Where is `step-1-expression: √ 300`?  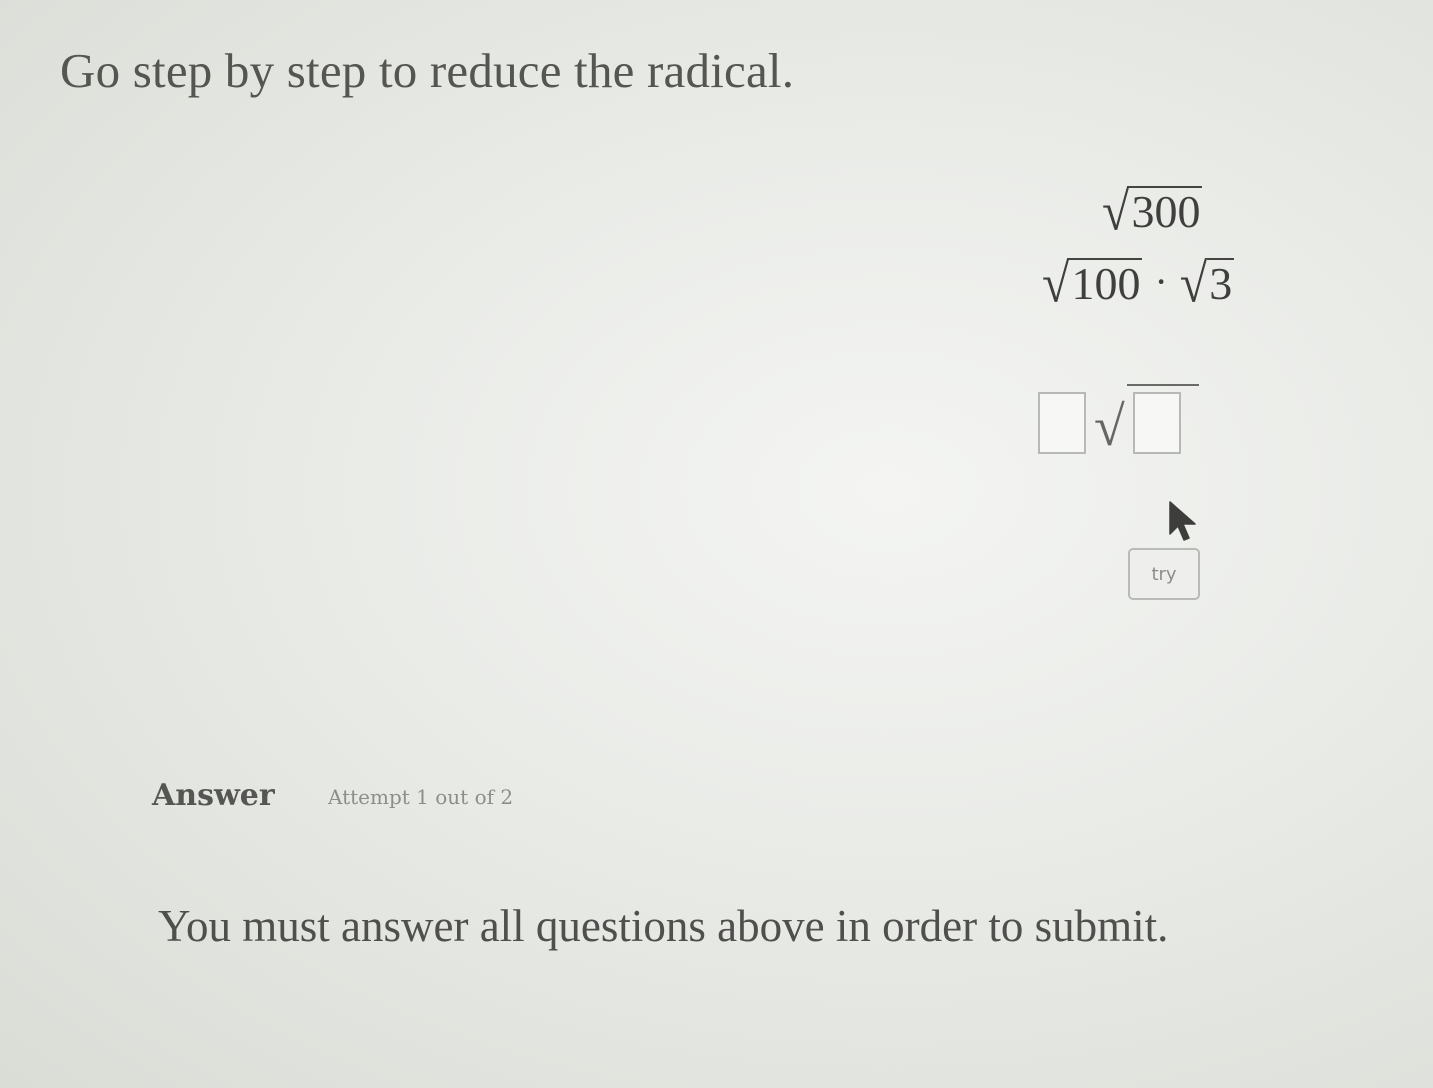 step-1-expression: √ 300 is located at coordinates (1152, 211).